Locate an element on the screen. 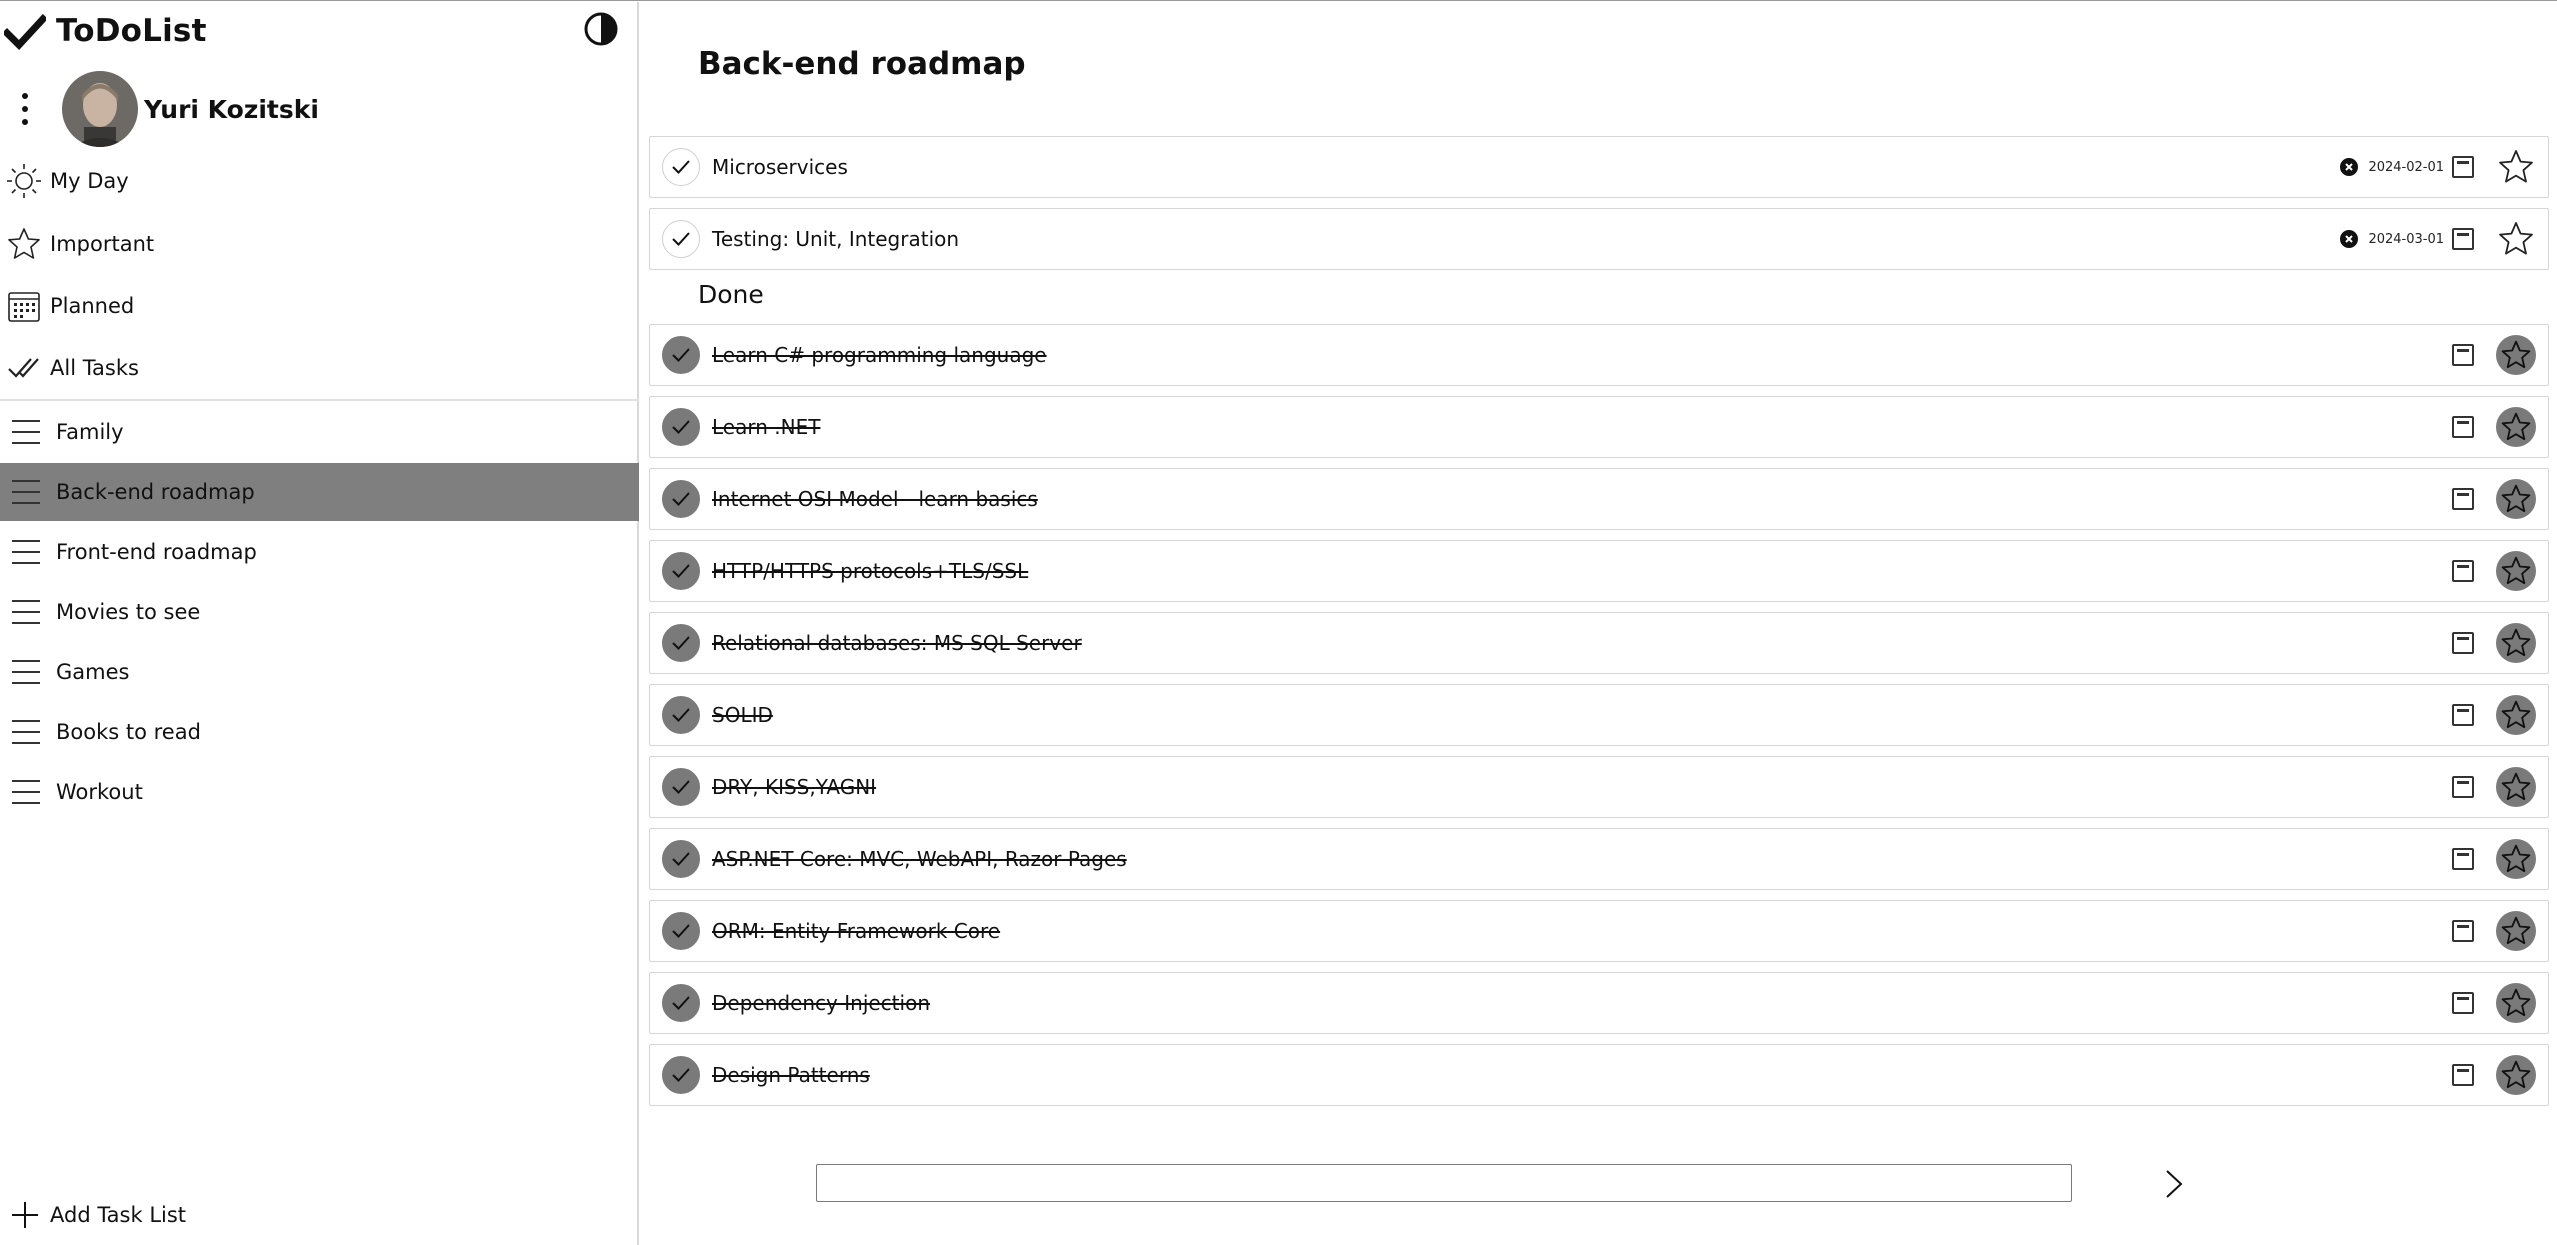 This screenshot has width=2557, height=1245. task-text: ASP.NET Core: MVC, WebAPI, Razor Pages is located at coordinates (1582, 859).